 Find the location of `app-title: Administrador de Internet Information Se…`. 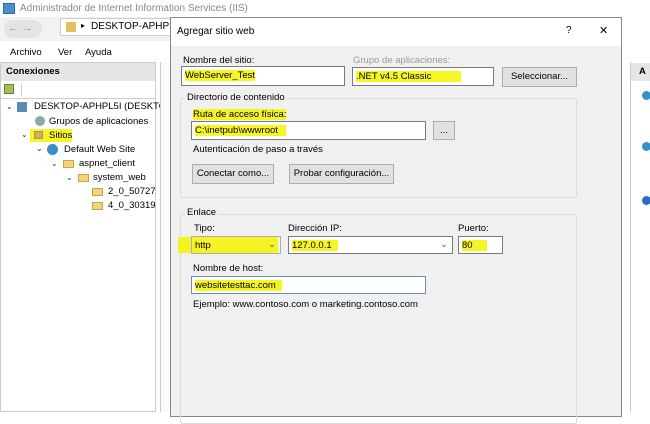

app-title: Administrador de Internet Information Se… is located at coordinates (134, 8).